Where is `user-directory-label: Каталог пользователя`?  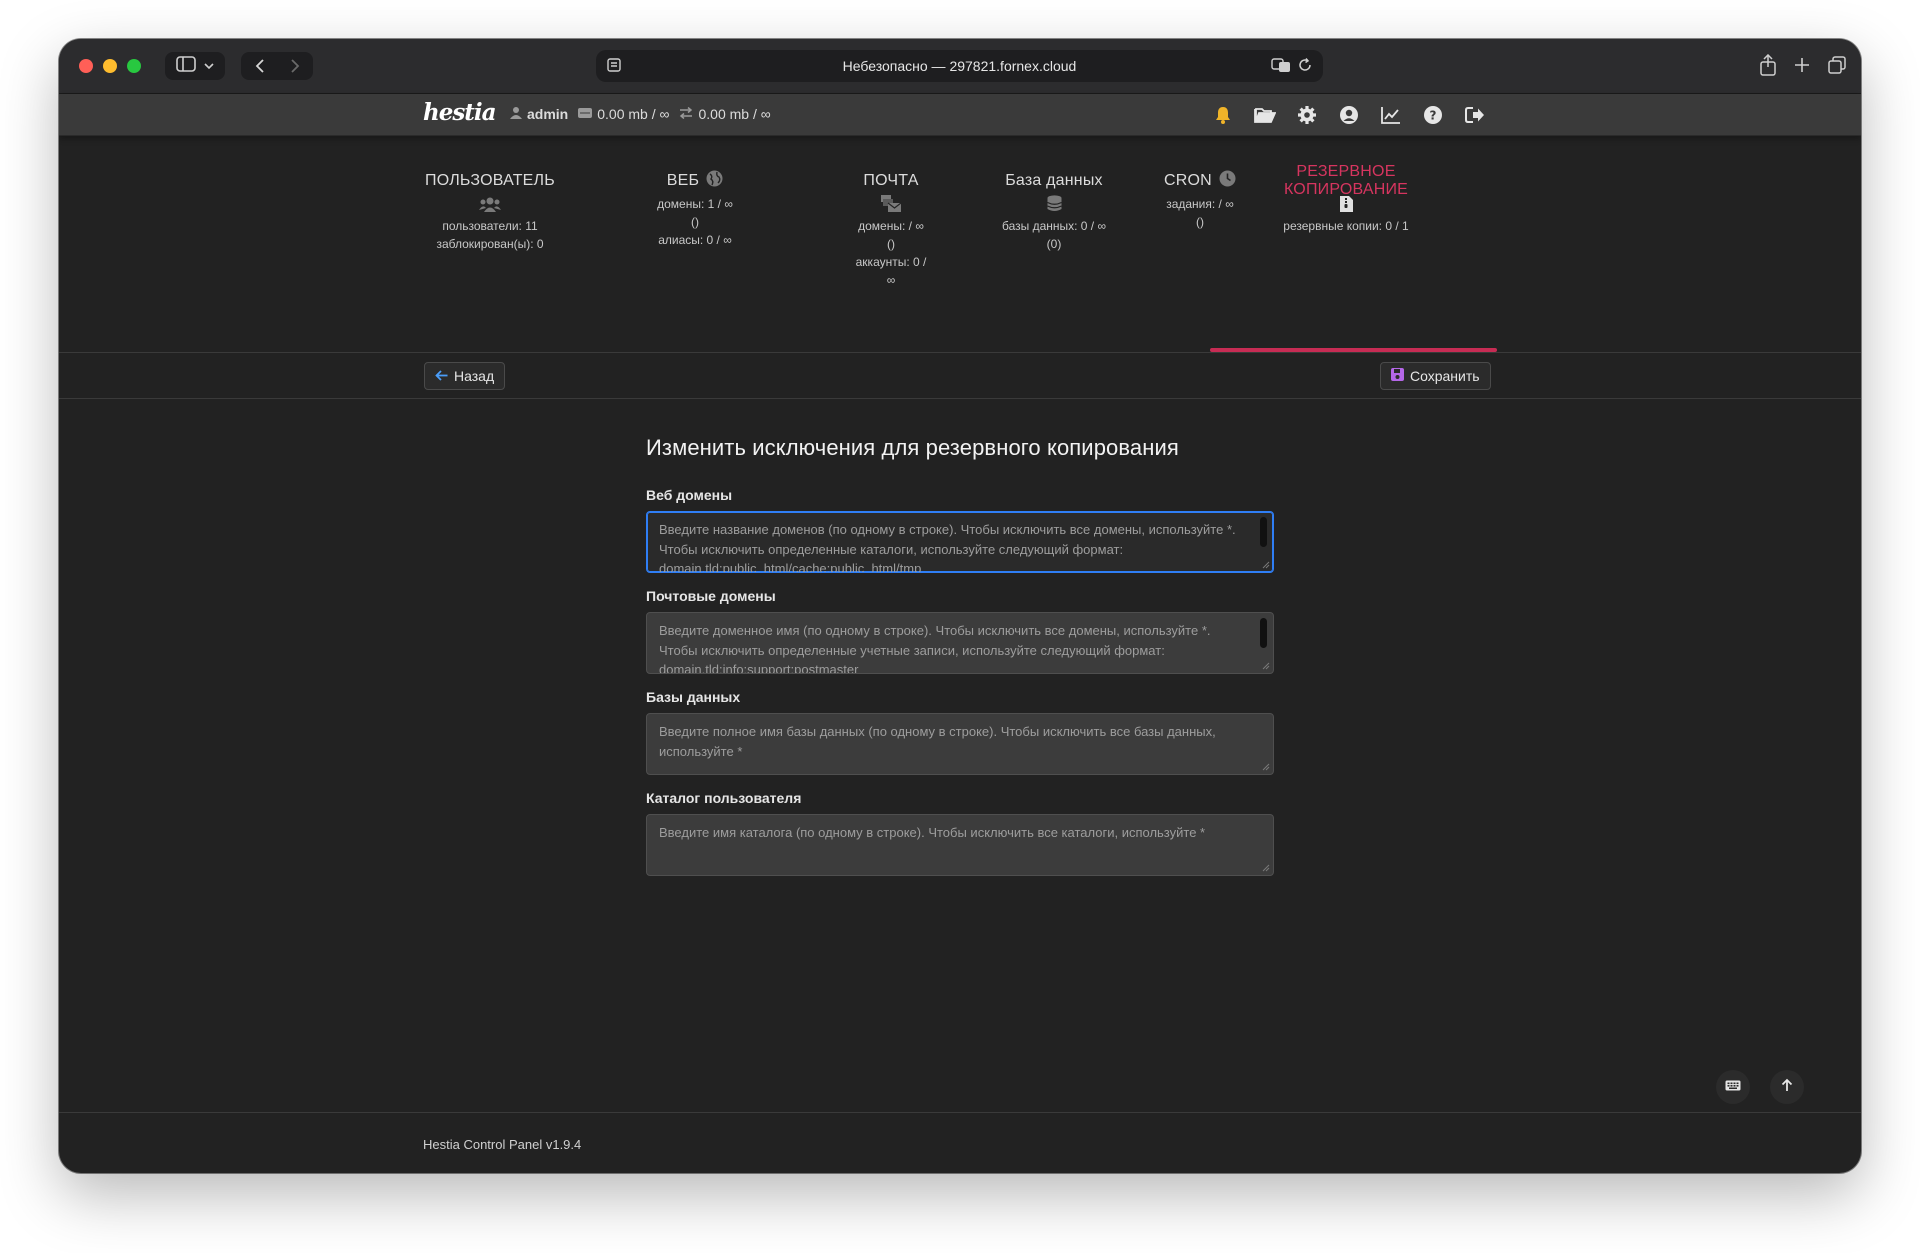
user-directory-label: Каталог пользователя is located at coordinates (724, 798).